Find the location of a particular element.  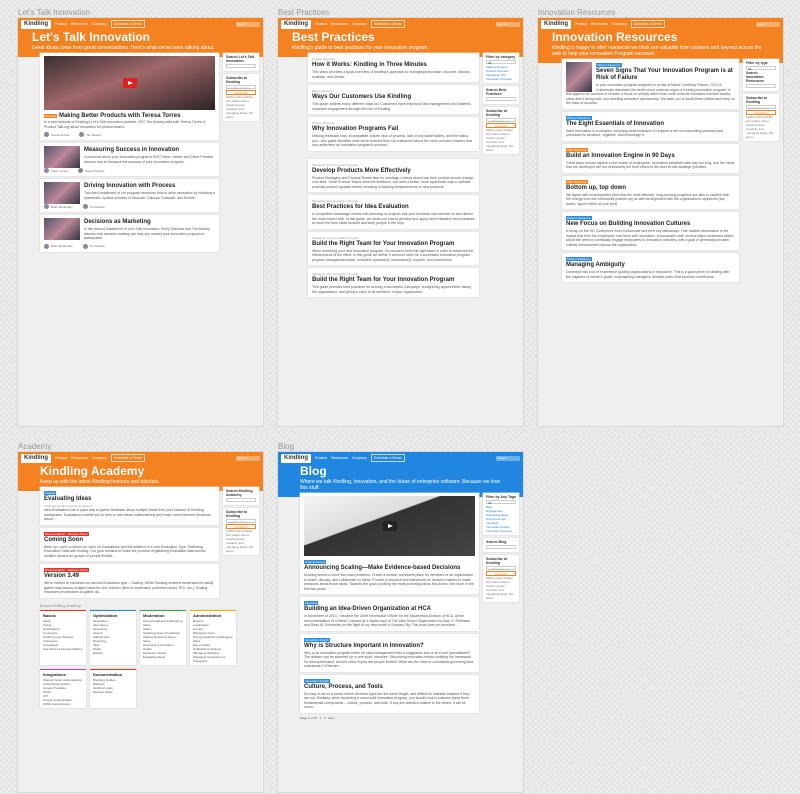

post-title: Version 3.49 is located at coordinates (129, 576).